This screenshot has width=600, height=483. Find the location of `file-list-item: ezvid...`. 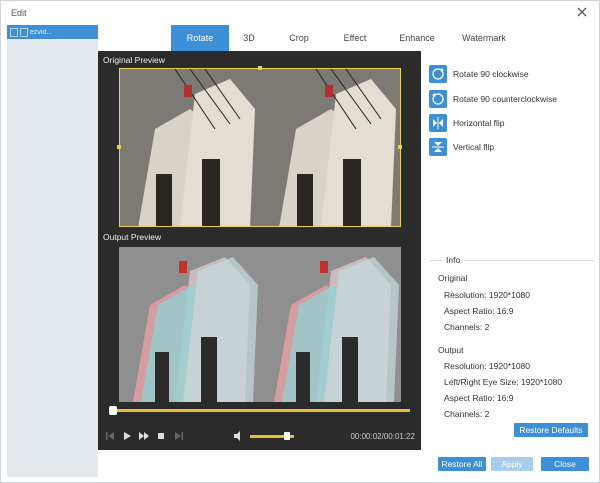

file-list-item: ezvid... is located at coordinates (52, 32).